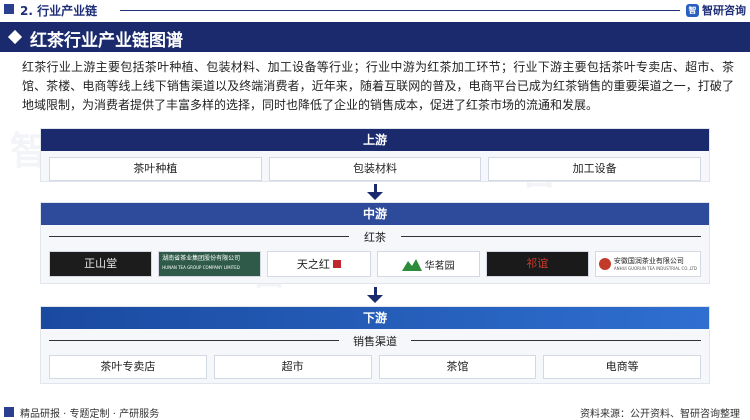 This screenshot has height=420, width=750. I want to click on upstream-item: 加工设备, so click(595, 169).